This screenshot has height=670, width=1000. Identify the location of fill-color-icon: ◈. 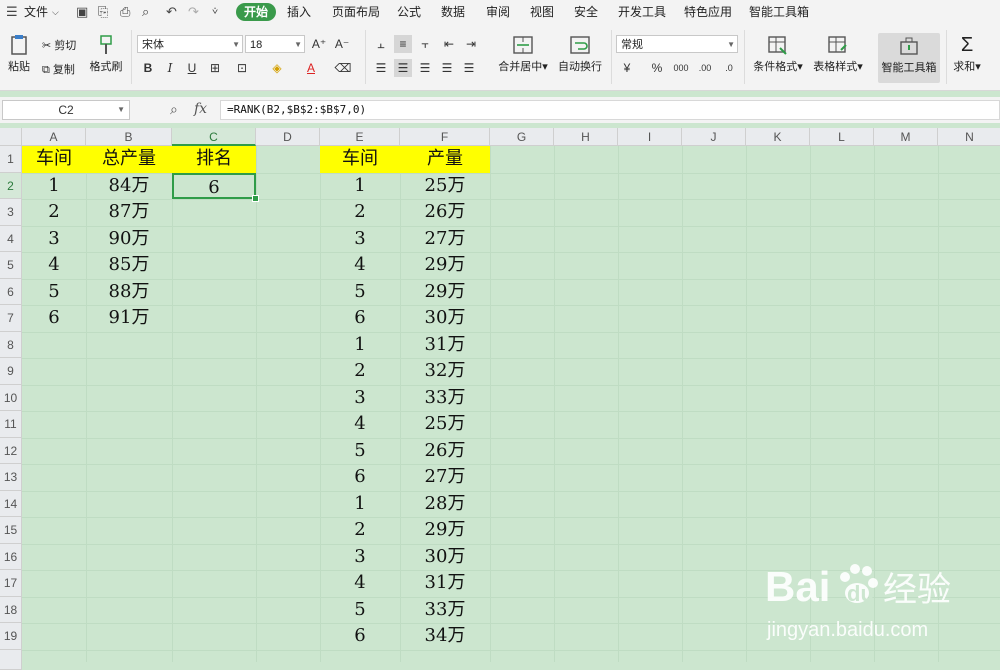
(277, 68).